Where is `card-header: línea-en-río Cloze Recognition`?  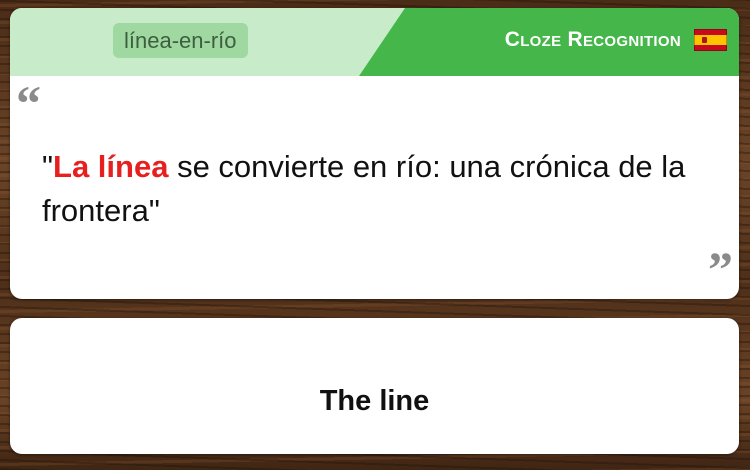 card-header: línea-en-río Cloze Recognition is located at coordinates (374, 42).